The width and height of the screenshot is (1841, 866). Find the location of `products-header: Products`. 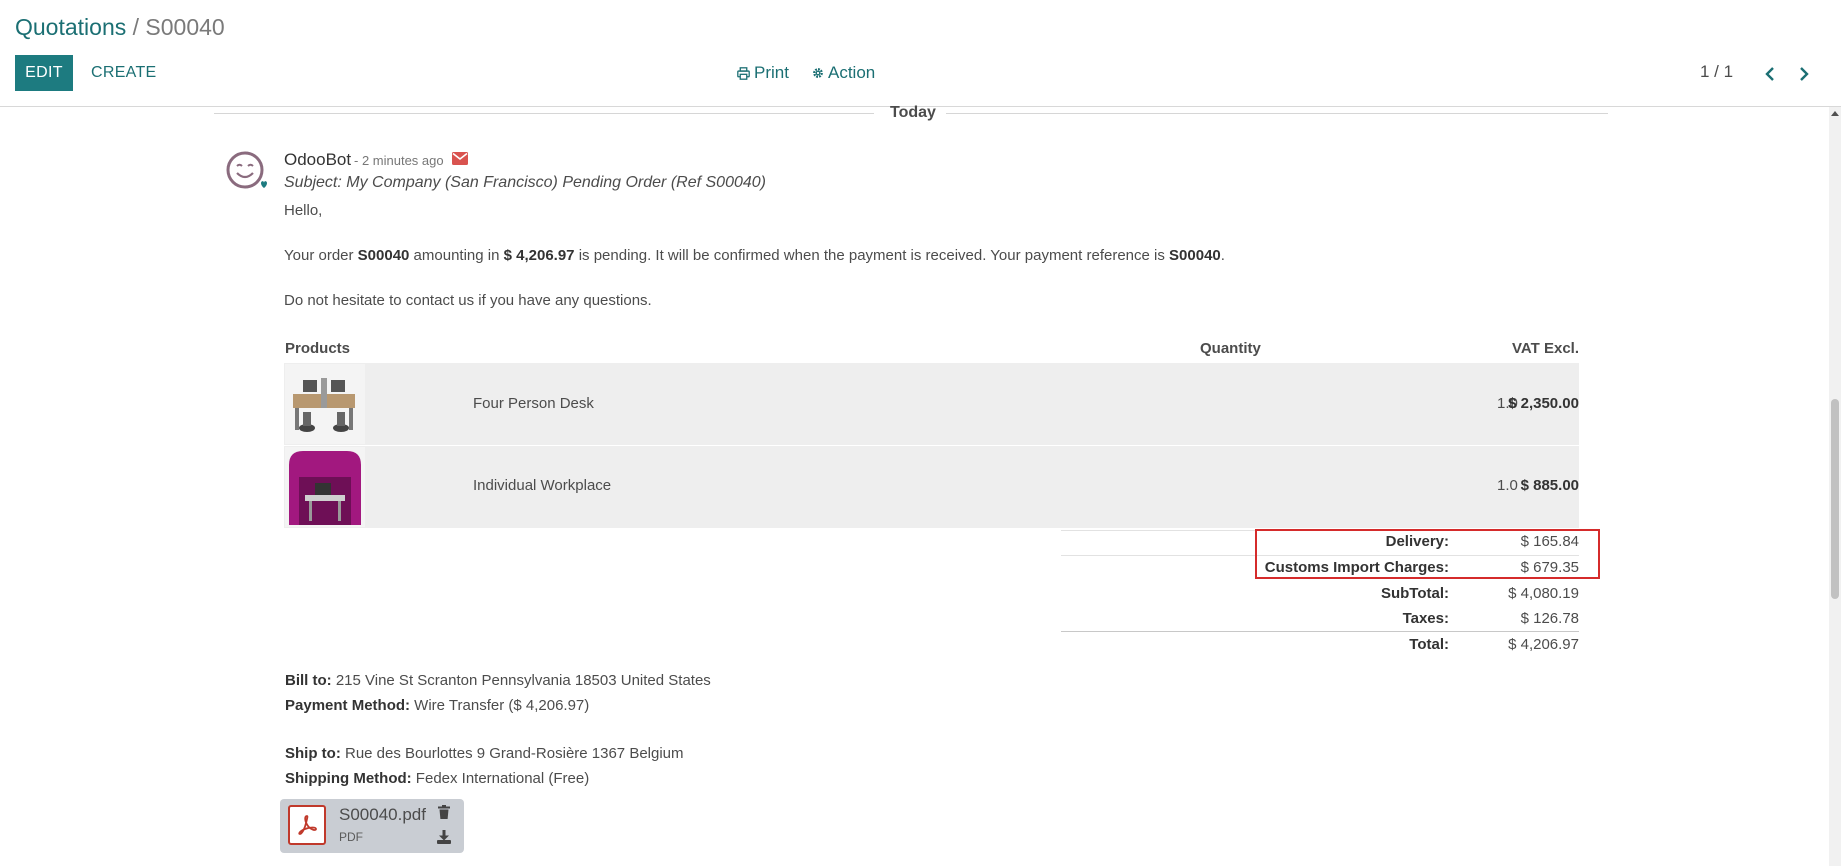

products-header: Products is located at coordinates (318, 348).